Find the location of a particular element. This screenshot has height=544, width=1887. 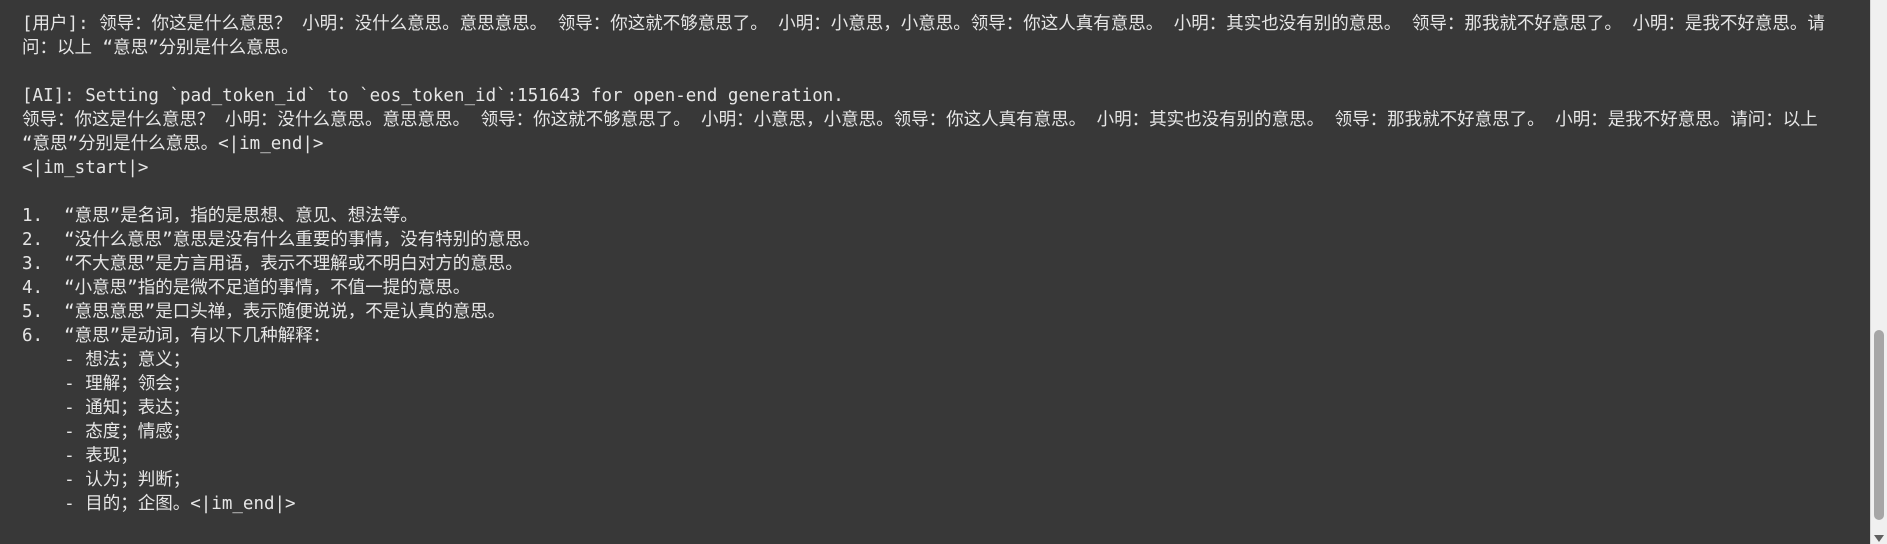

answer-line: 6. “意思”是动词，有以下几种解释： is located at coordinates (176, 336).